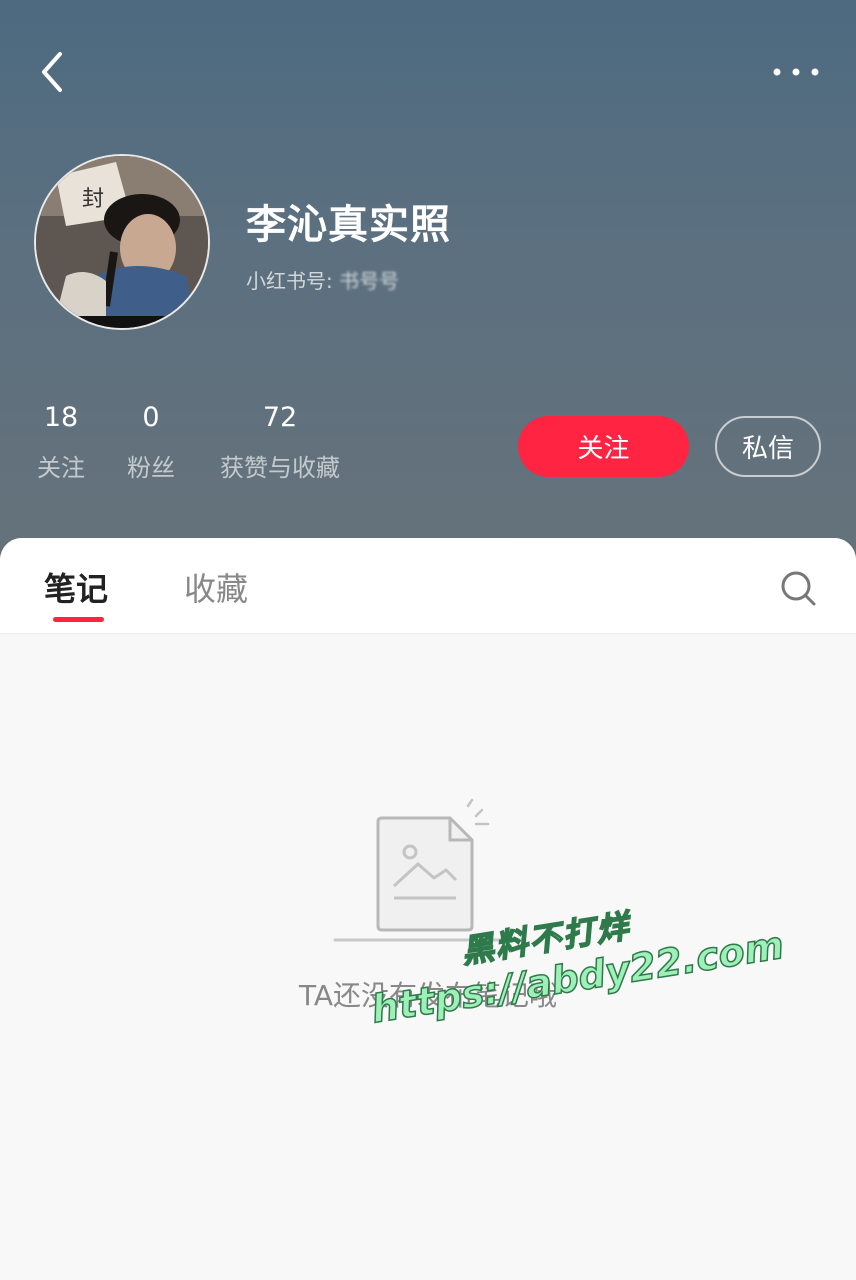 The image size is (856, 1280). I want to click on empty-state-text: TA还没有发布笔记哦, so click(428, 995).